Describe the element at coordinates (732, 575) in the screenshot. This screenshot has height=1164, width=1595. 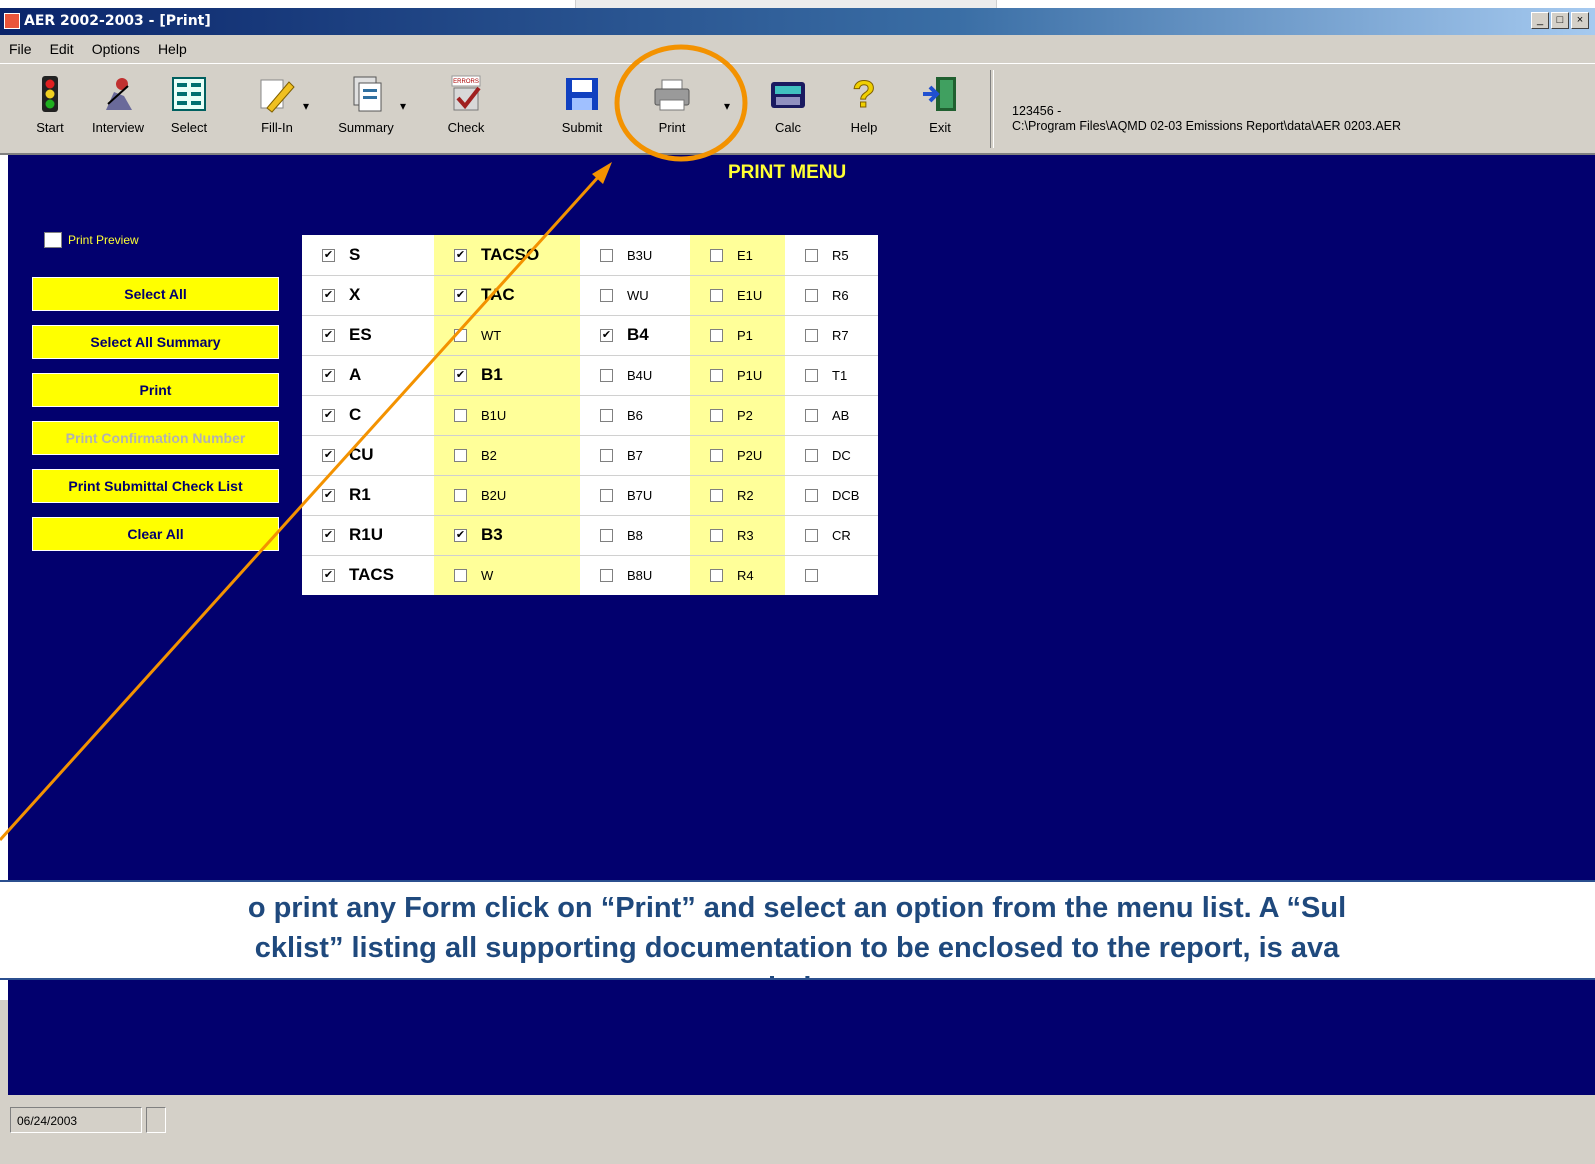
I see `form-option: R4` at that location.